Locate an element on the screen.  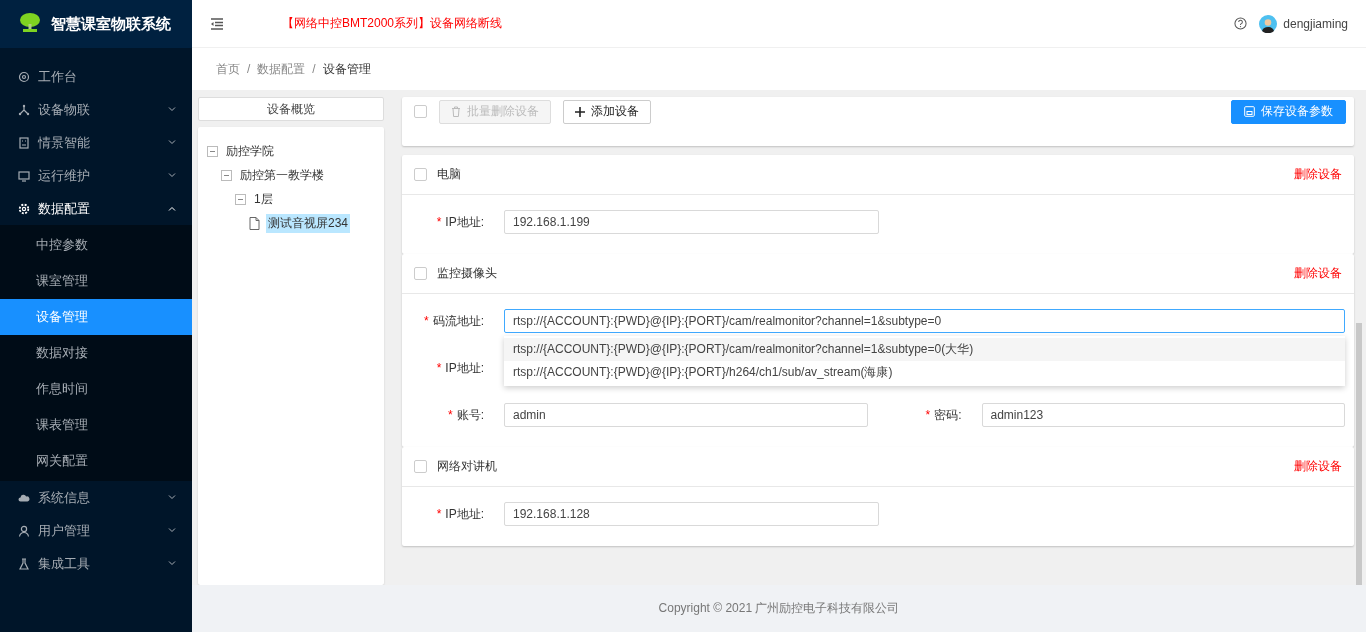
submenu-item: 课室管理 is located at coordinates (96, 281).